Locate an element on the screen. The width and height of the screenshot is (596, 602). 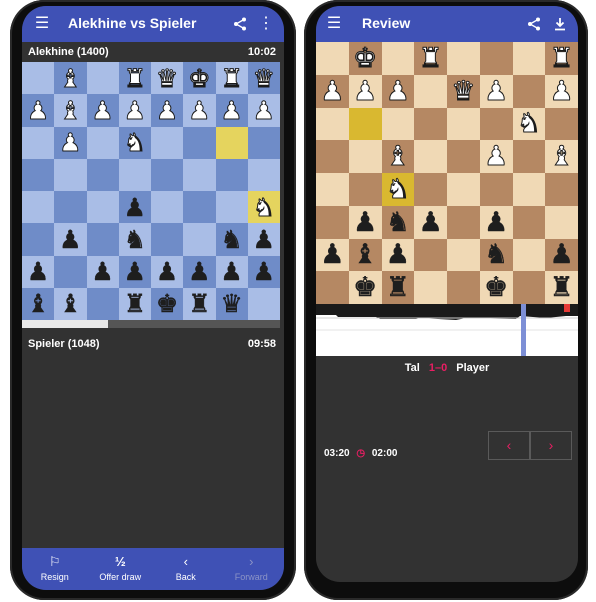
previous-move-button: ‹ is located at coordinates (509, 445).